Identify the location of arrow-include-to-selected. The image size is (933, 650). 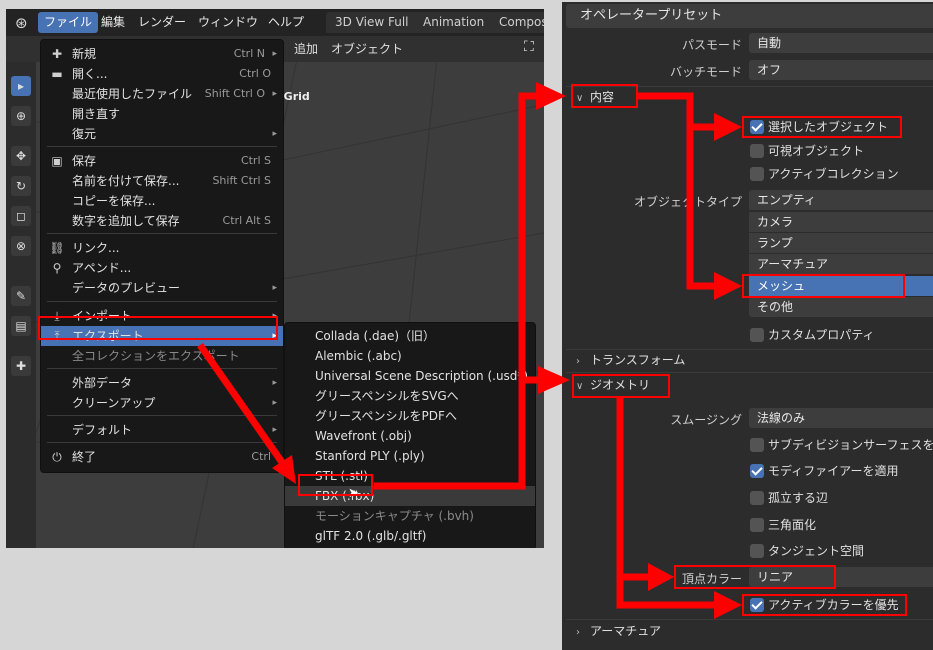
(677, 111).